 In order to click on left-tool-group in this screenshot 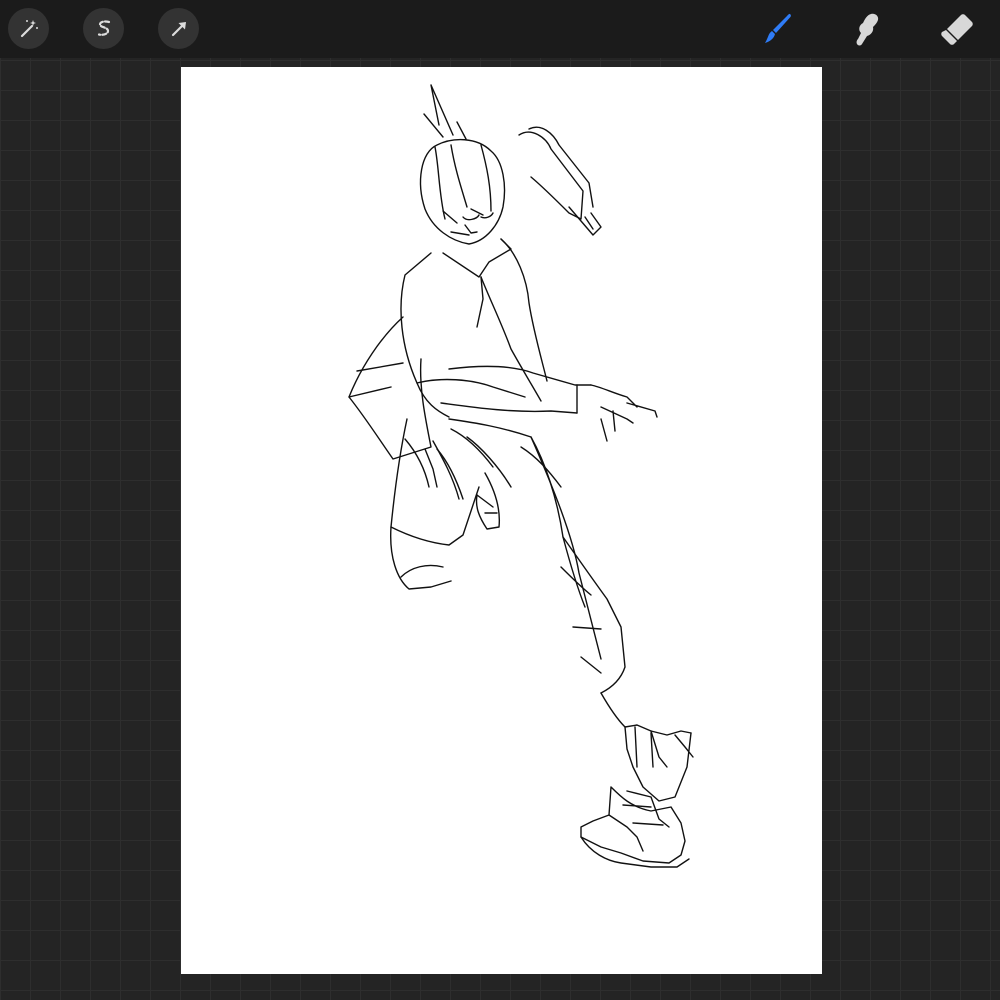, I will do `click(103, 28)`.